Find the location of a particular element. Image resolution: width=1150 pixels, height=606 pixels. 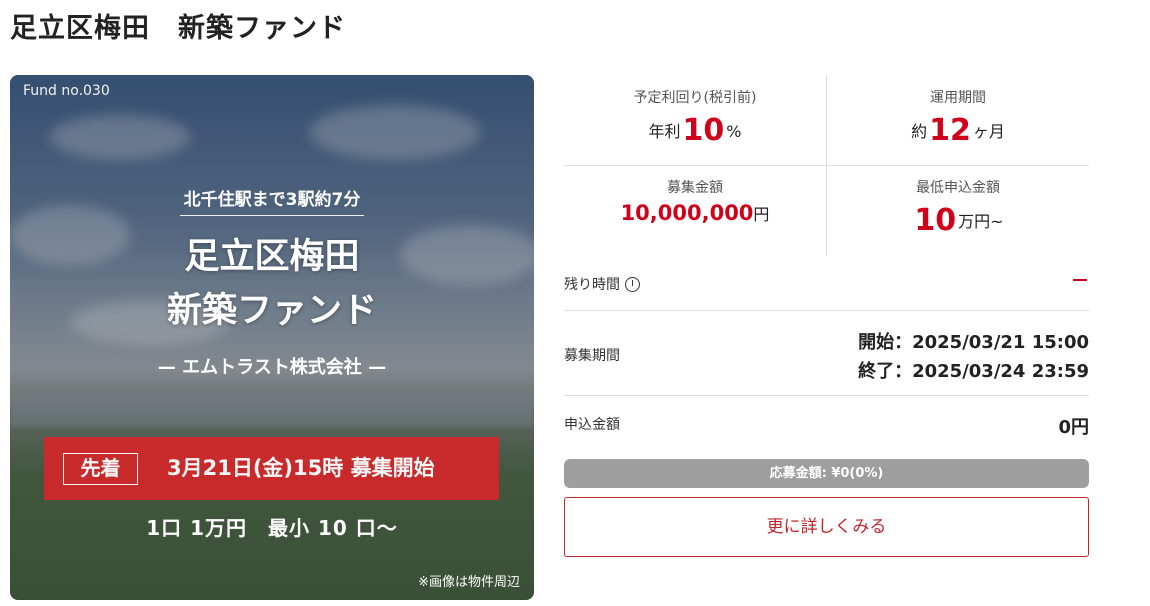

fund-title: 足立区梅田 新築ファンド is located at coordinates (272, 284).